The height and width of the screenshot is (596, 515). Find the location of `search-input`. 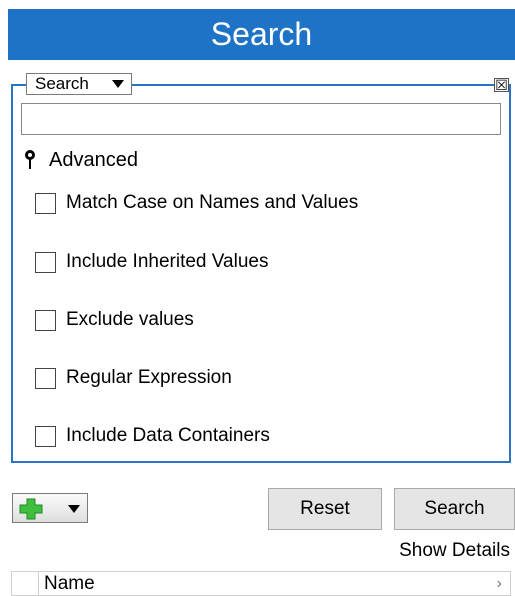

search-input is located at coordinates (261, 119).